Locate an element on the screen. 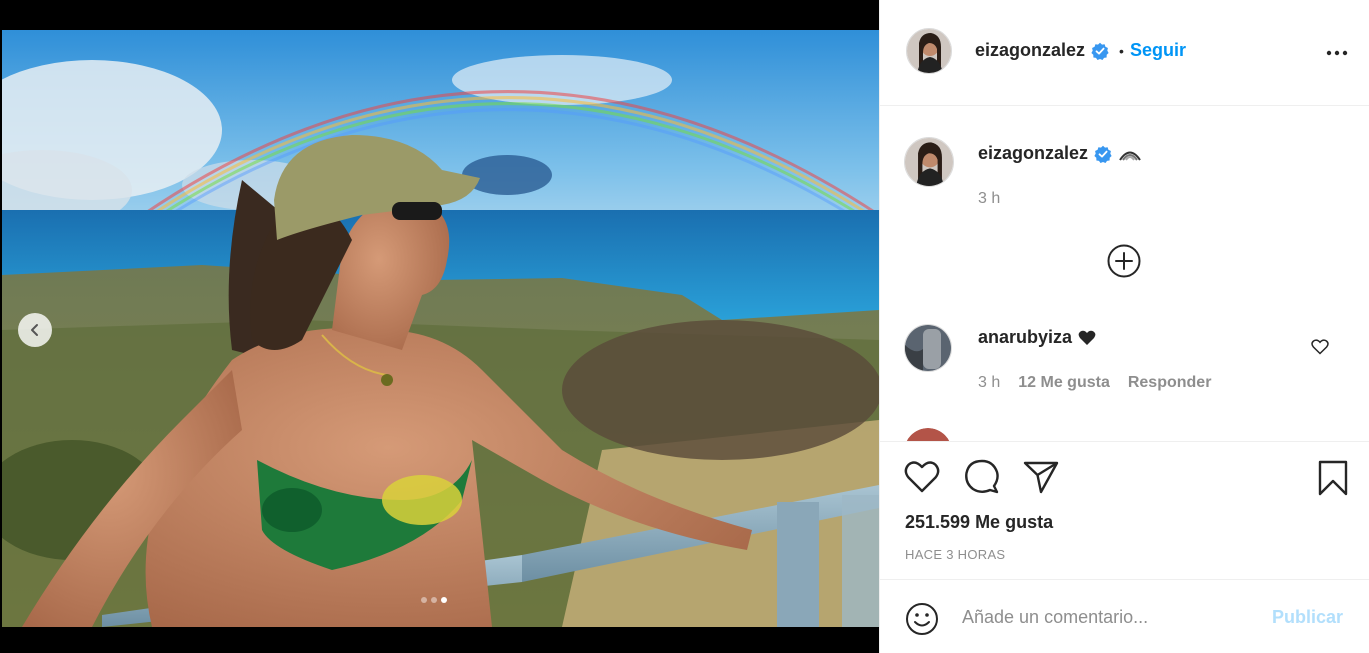 The height and width of the screenshot is (653, 1369). rainbow-emoji-icon is located at coordinates (1130, 156).